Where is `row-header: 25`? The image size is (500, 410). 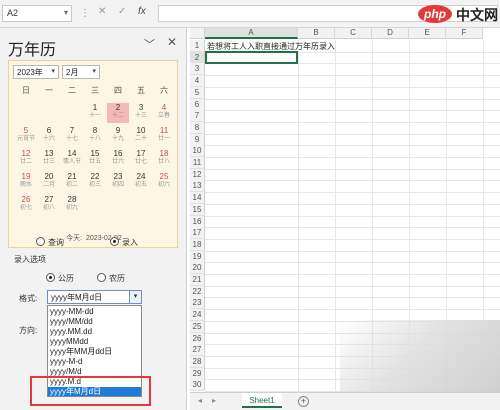
row-header: 25 is located at coordinates (197, 326).